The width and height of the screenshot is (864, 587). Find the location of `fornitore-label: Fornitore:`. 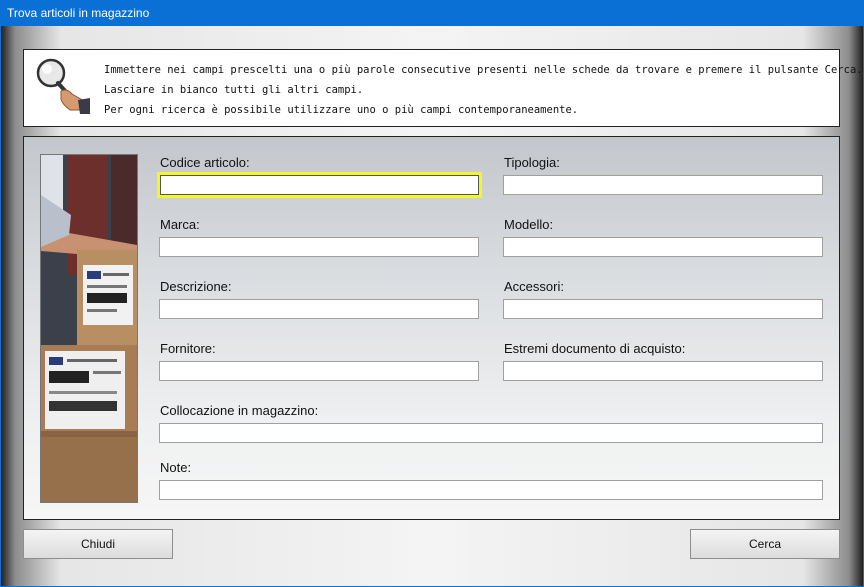

fornitore-label: Fornitore: is located at coordinates (188, 348).